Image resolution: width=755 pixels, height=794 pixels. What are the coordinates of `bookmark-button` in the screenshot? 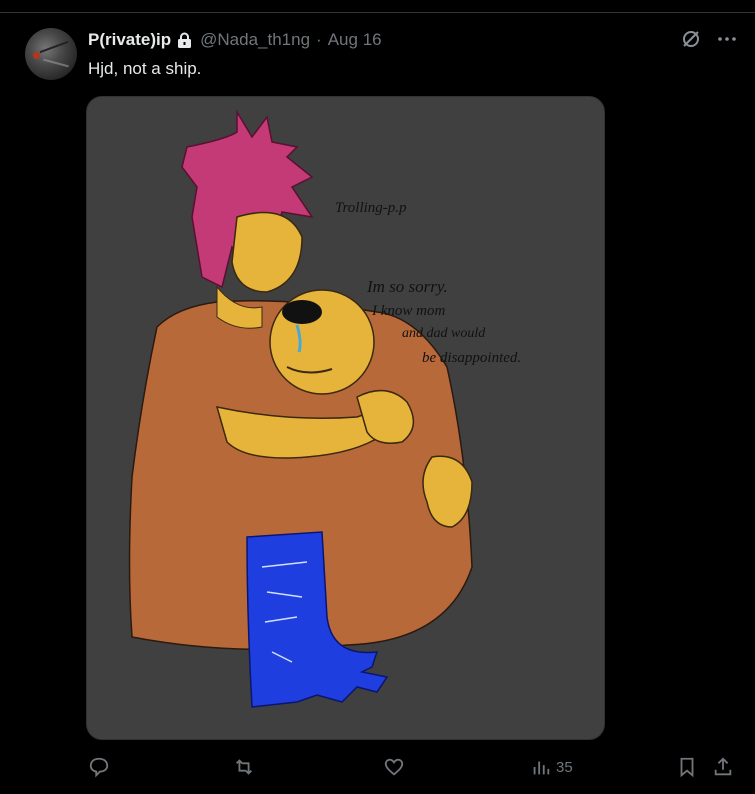 It's located at (687, 767).